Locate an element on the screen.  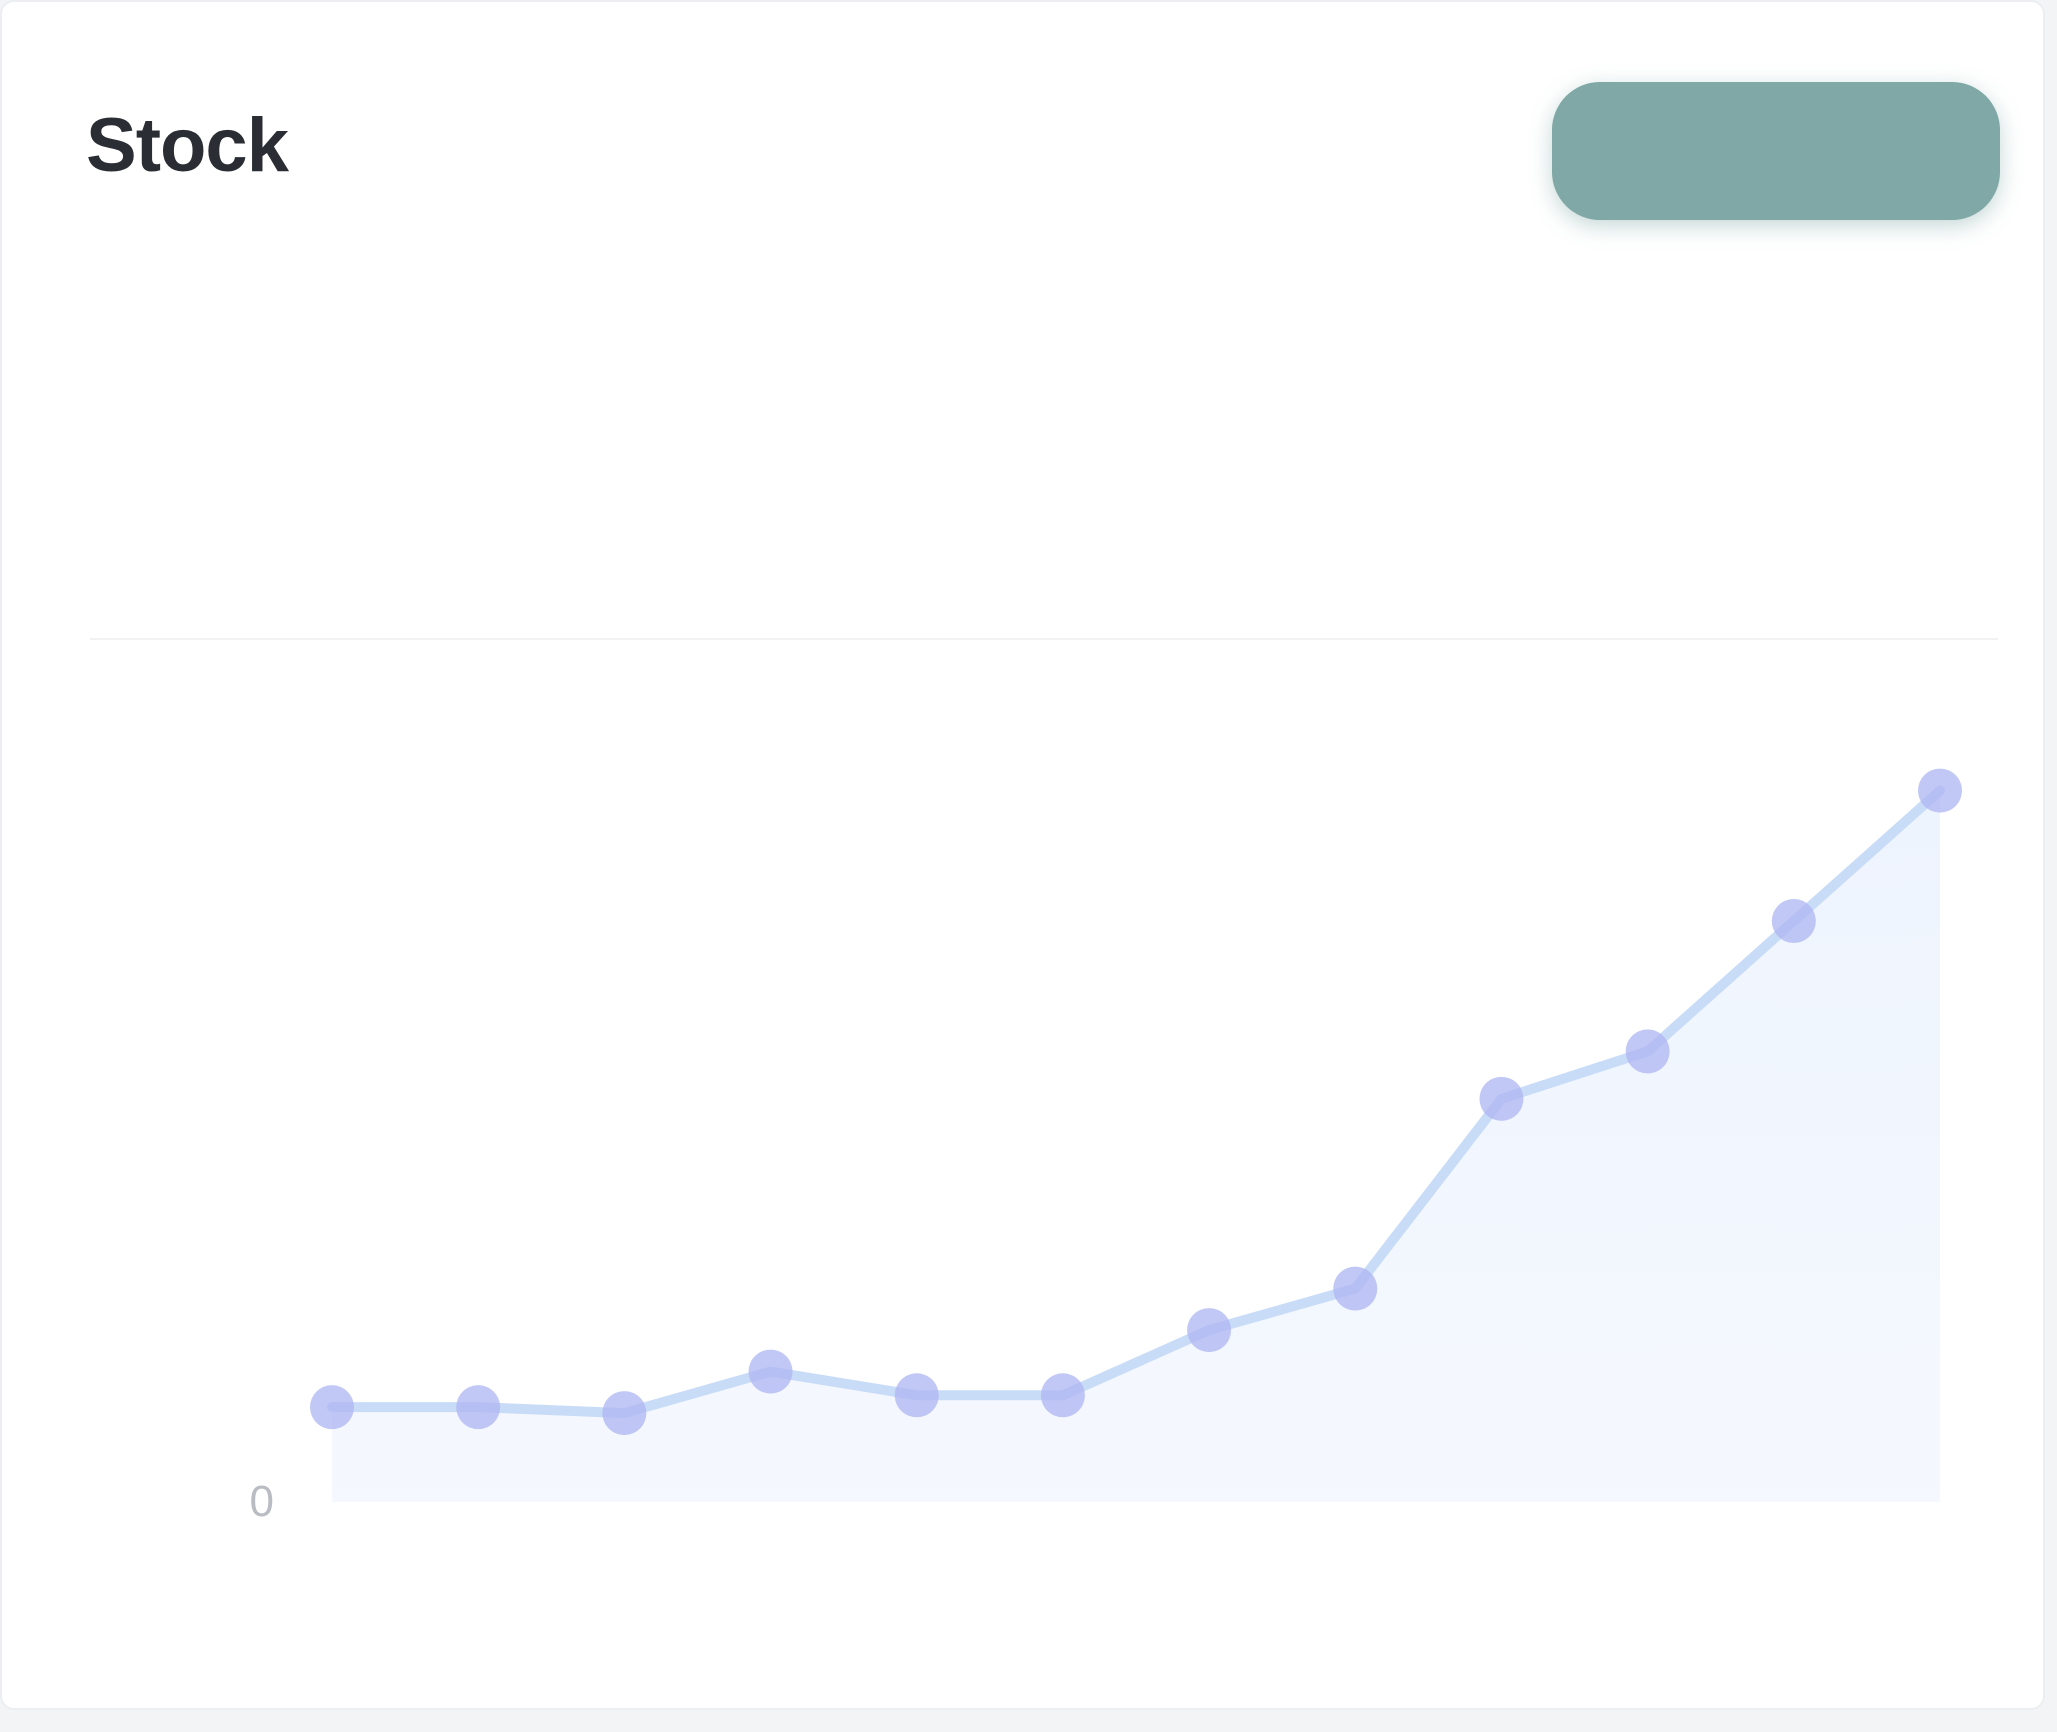
card-header: Stock is located at coordinates (195, 145).